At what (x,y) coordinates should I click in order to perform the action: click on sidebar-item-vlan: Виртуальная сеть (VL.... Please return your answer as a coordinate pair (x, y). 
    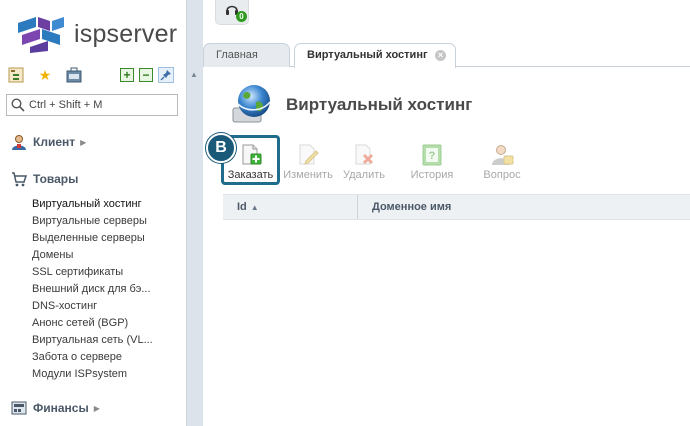
    Looking at the image, I should click on (107, 340).